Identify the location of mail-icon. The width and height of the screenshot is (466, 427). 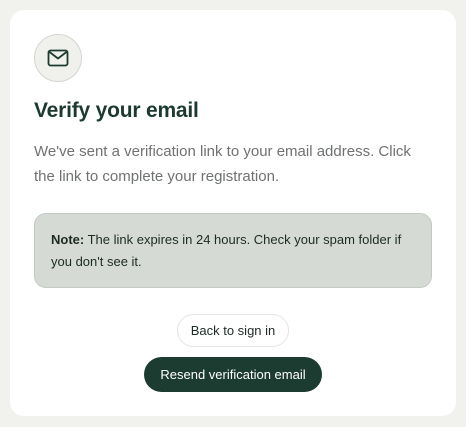
(58, 58).